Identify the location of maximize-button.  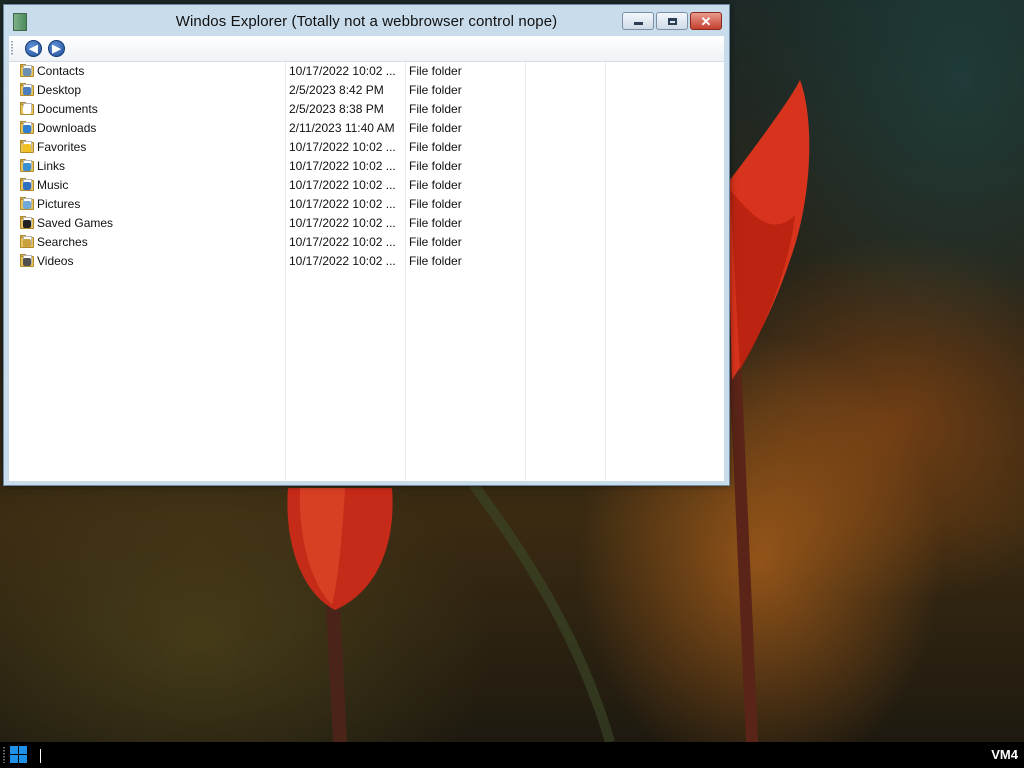
(672, 21).